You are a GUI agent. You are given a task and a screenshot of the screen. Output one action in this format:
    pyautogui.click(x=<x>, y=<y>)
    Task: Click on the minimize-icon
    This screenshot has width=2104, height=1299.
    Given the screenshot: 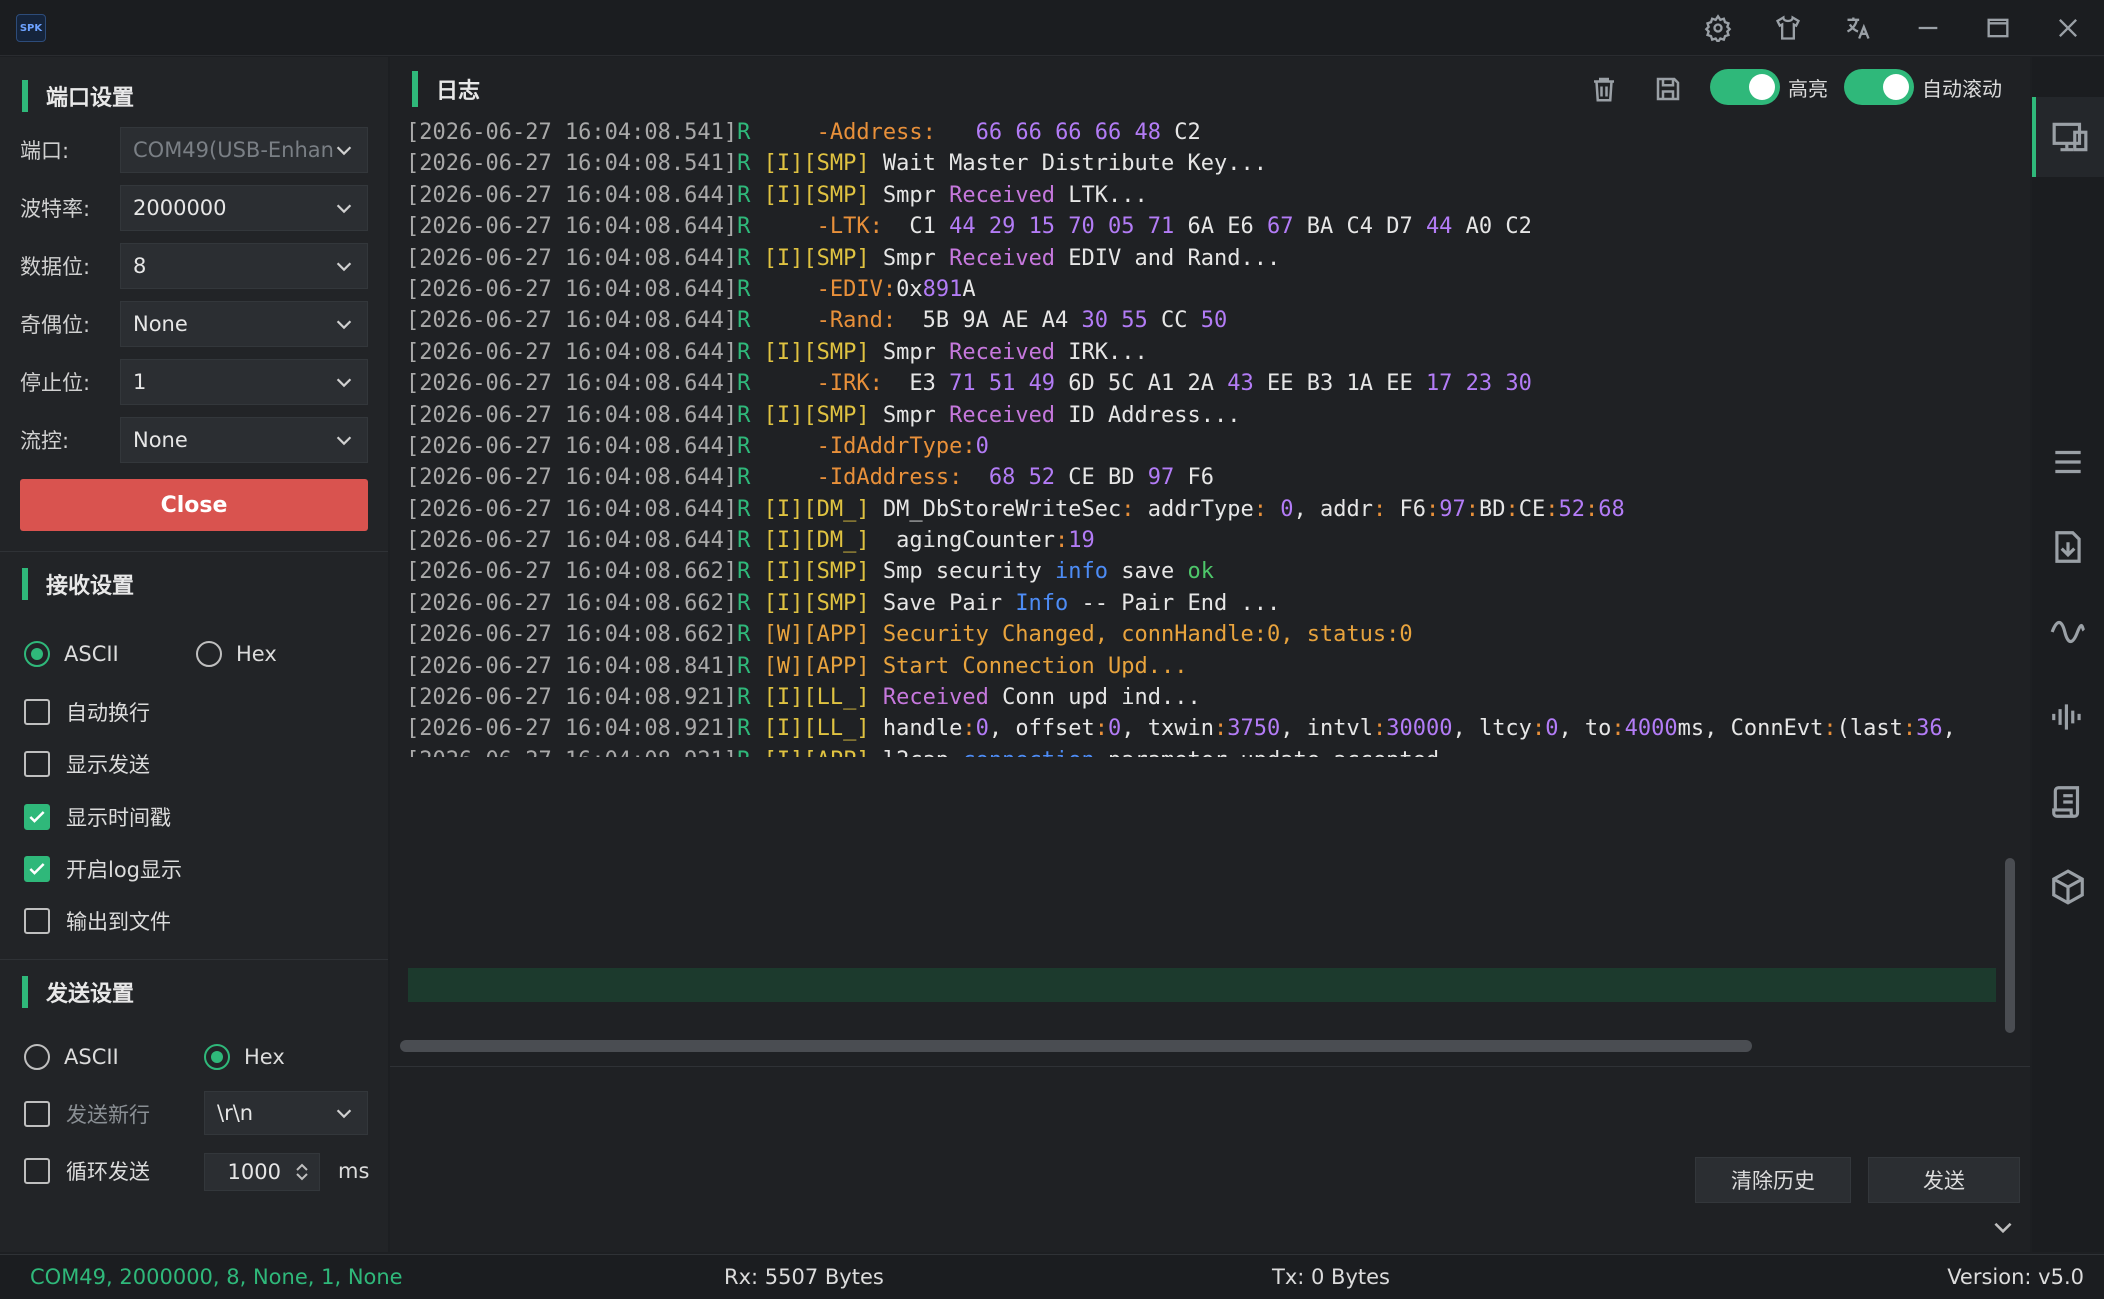 What is the action you would take?
    pyautogui.click(x=1928, y=28)
    